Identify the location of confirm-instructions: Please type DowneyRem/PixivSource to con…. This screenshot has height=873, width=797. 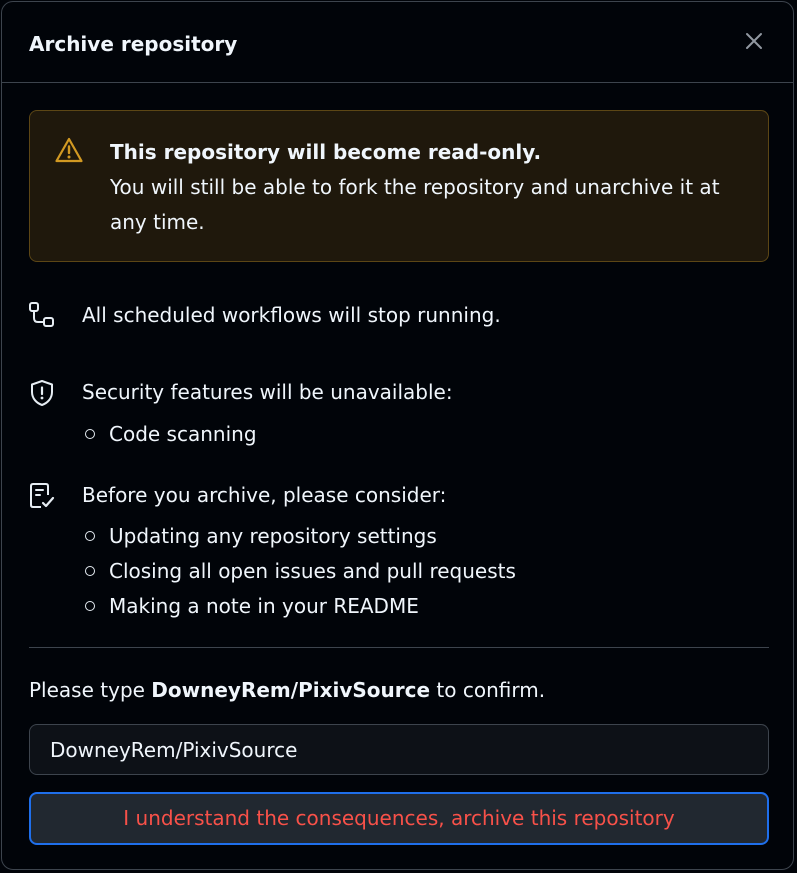
(287, 690).